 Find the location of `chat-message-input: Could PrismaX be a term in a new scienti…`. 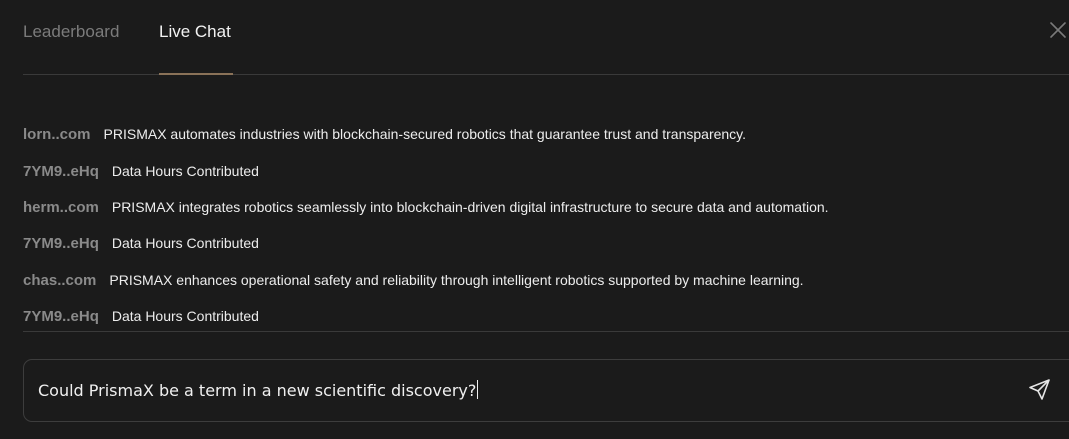

chat-message-input: Could PrismaX be a term in a new scienti… is located at coordinates (258, 391).